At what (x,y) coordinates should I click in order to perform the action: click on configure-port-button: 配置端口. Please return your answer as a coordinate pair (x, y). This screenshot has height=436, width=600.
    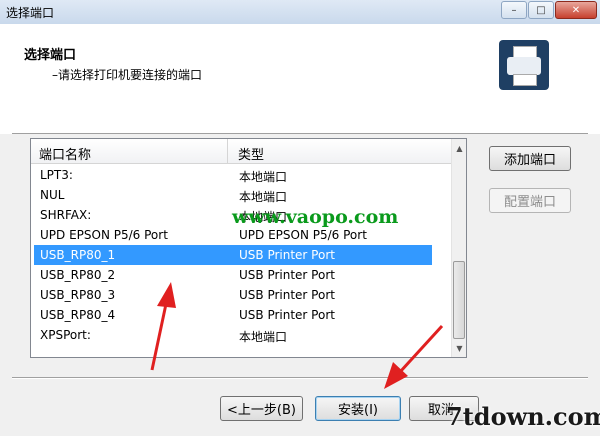
    Looking at the image, I should click on (530, 200).